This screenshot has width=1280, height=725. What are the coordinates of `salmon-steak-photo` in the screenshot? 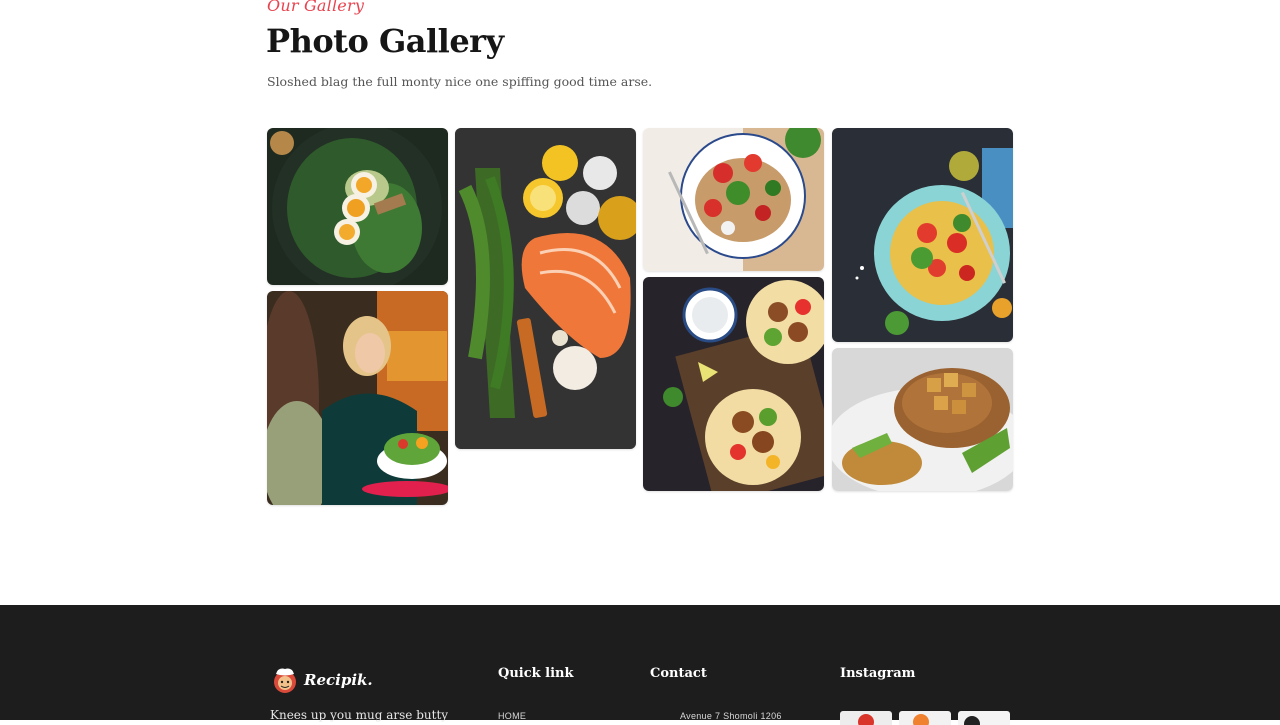 It's located at (545, 288).